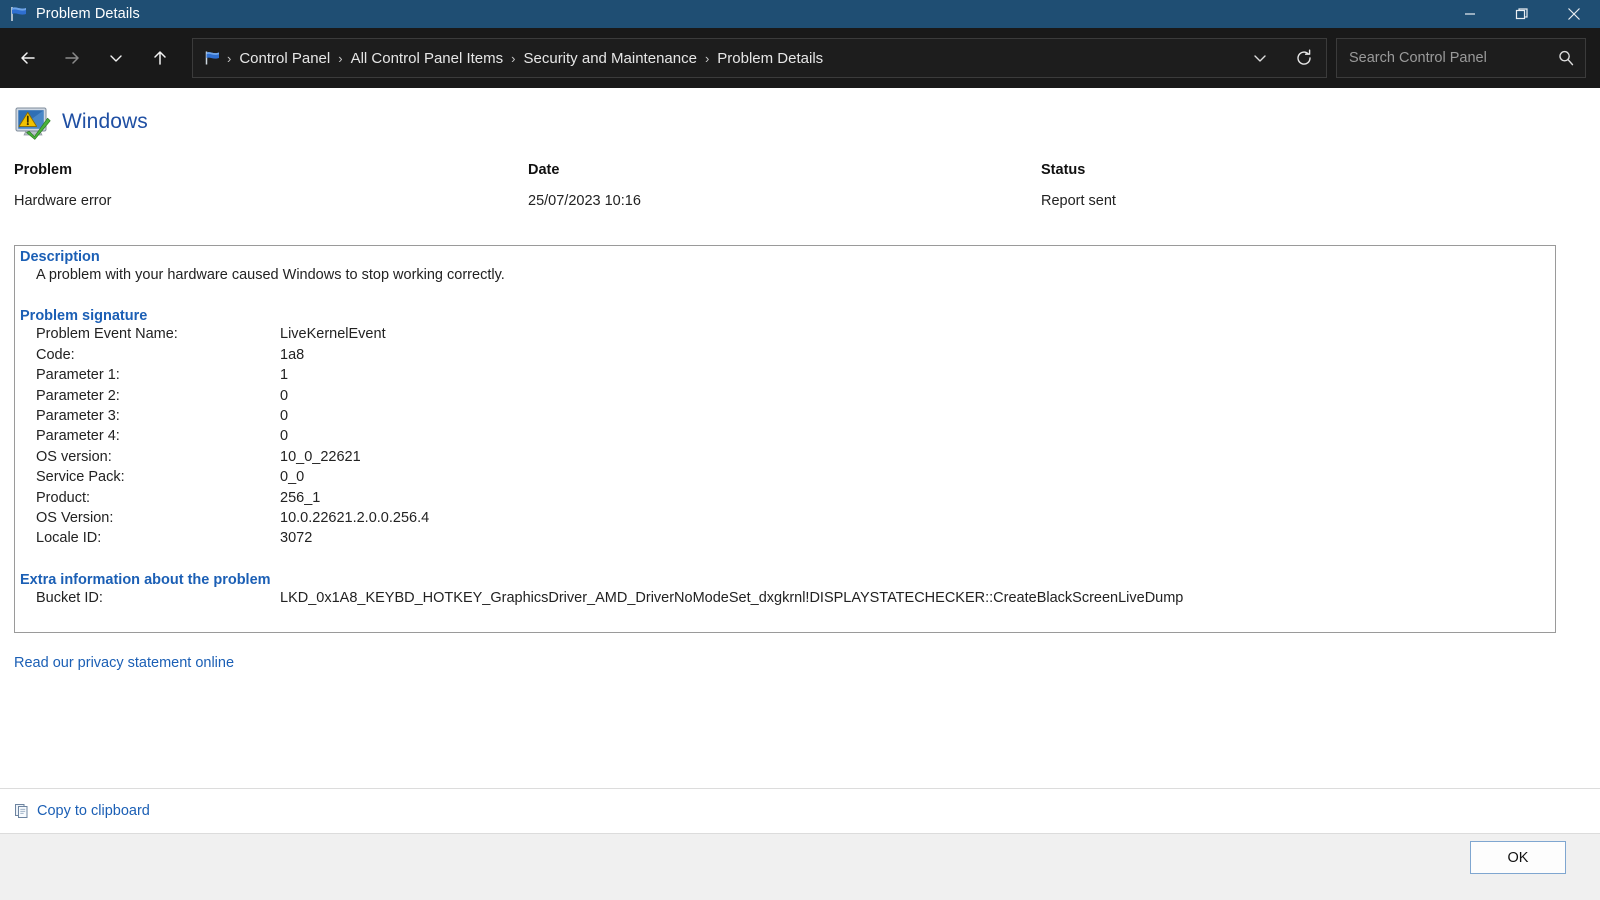 This screenshot has width=1600, height=900. I want to click on signature-label: Parameter 1:, so click(78, 375).